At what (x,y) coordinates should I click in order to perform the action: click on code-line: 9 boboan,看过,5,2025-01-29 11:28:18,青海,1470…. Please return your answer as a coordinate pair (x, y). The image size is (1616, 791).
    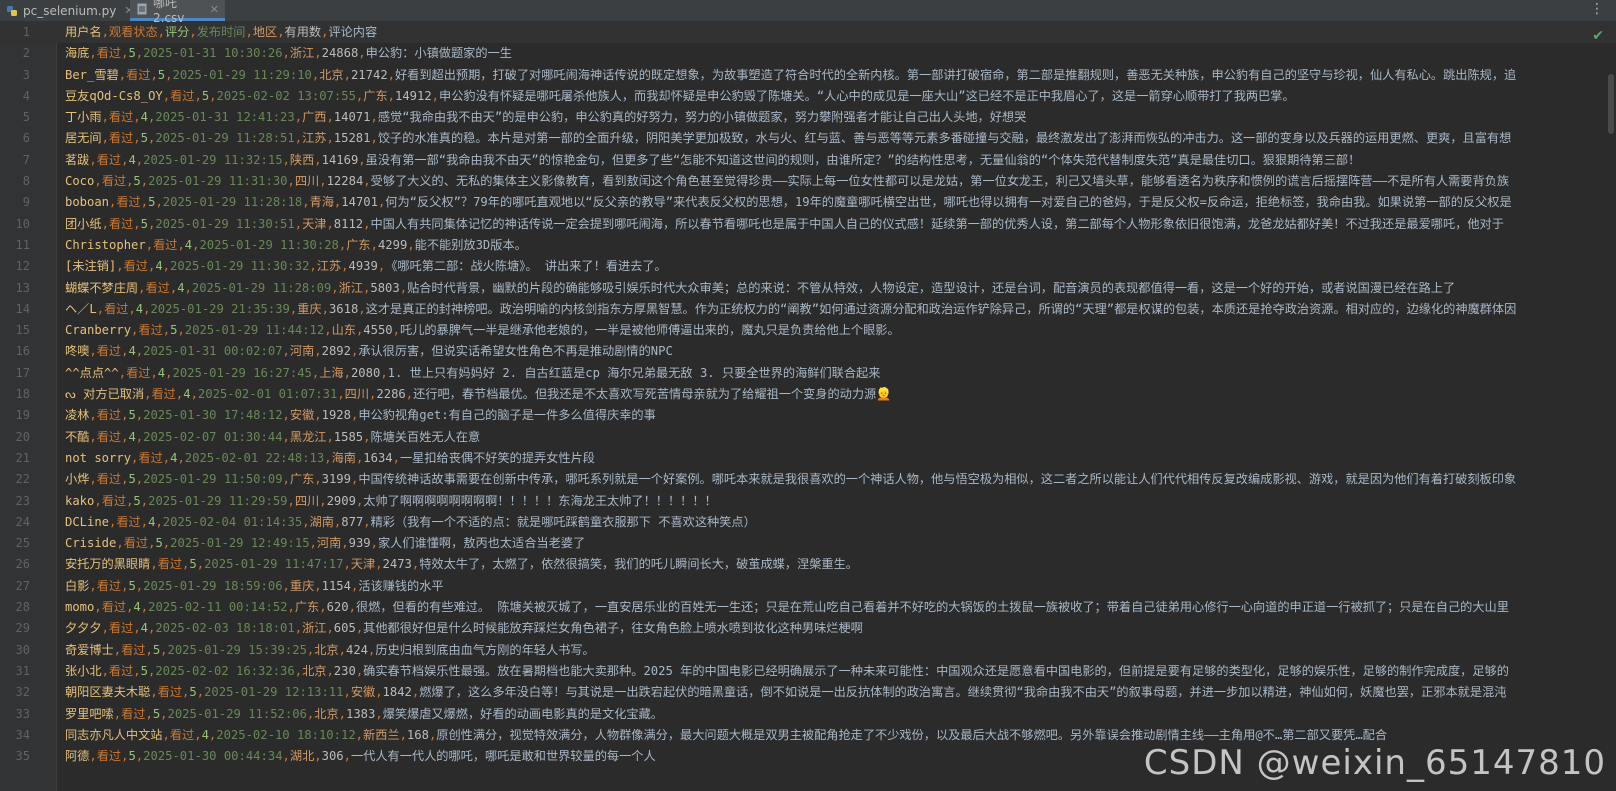
    Looking at the image, I should click on (808, 202).